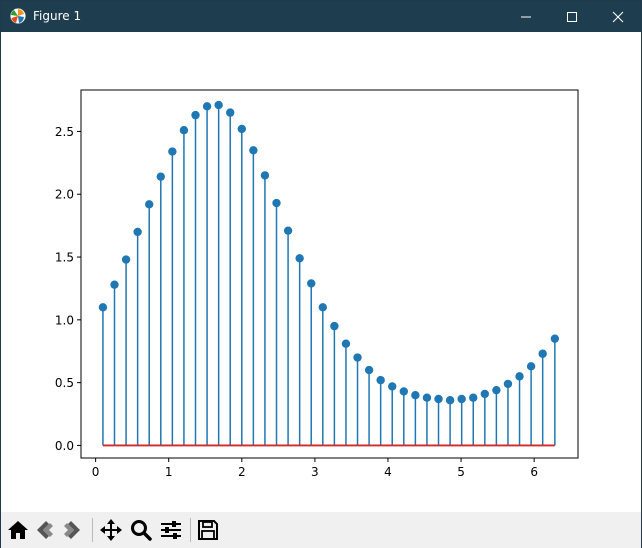 This screenshot has width=642, height=548. I want to click on close-icon, so click(618, 16).